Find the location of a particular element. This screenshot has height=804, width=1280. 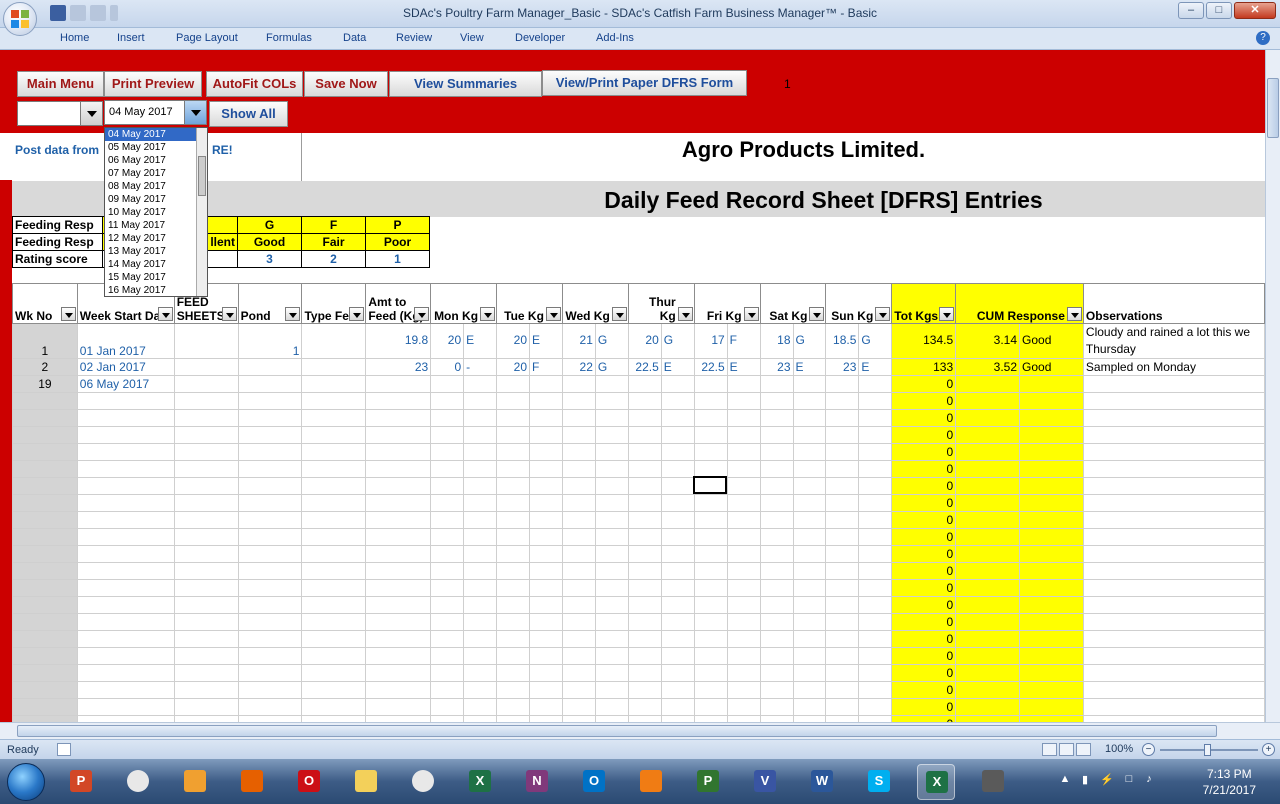

powerpoint-icon: P is located at coordinates (81, 782).